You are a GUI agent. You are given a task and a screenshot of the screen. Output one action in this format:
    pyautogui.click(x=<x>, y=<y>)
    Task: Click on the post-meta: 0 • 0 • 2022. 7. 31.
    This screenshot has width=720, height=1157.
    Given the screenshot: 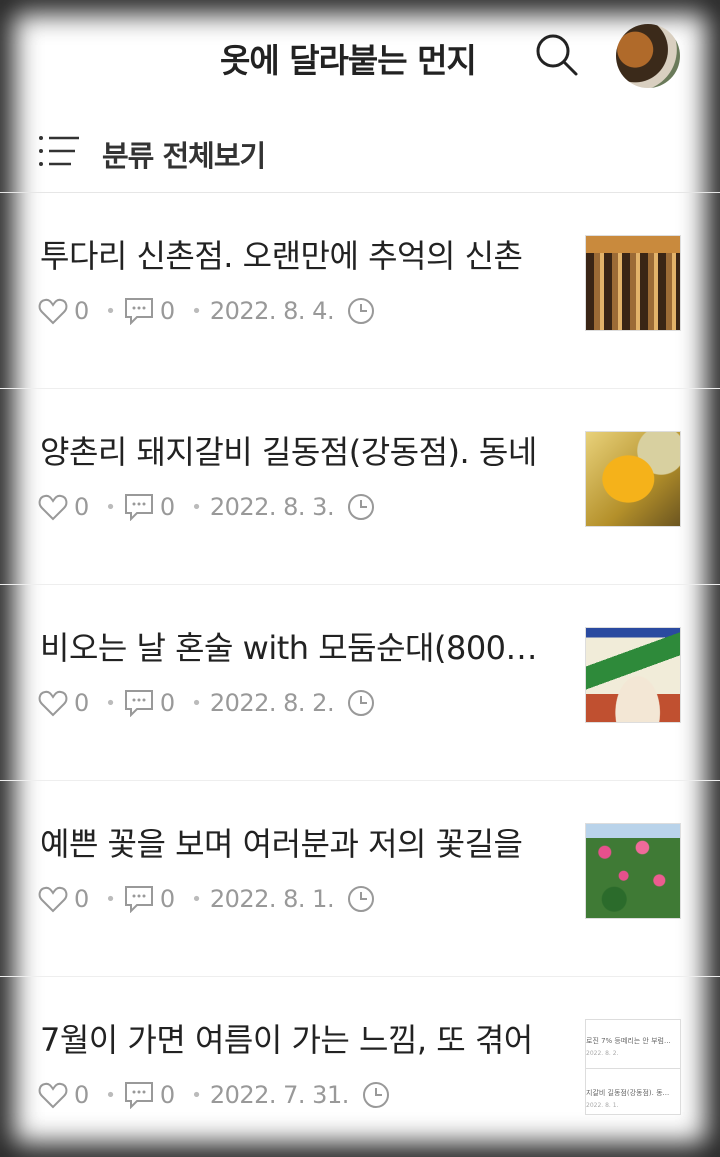 What is the action you would take?
    pyautogui.click(x=214, y=1095)
    